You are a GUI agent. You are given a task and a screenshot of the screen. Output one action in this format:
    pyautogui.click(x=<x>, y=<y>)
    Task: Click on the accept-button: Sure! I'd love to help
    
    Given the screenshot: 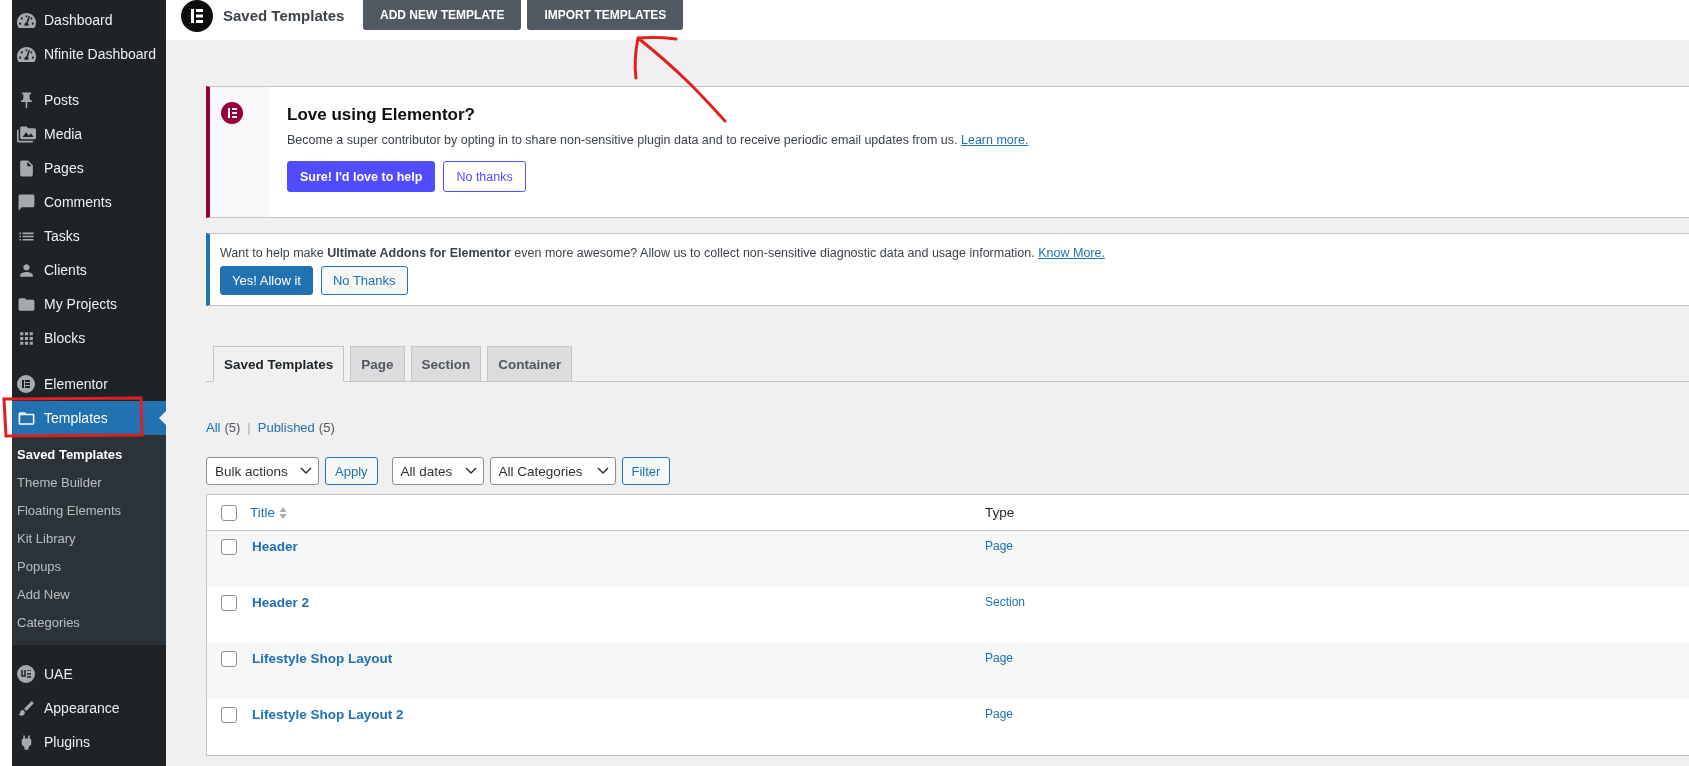 What is the action you would take?
    pyautogui.click(x=361, y=176)
    